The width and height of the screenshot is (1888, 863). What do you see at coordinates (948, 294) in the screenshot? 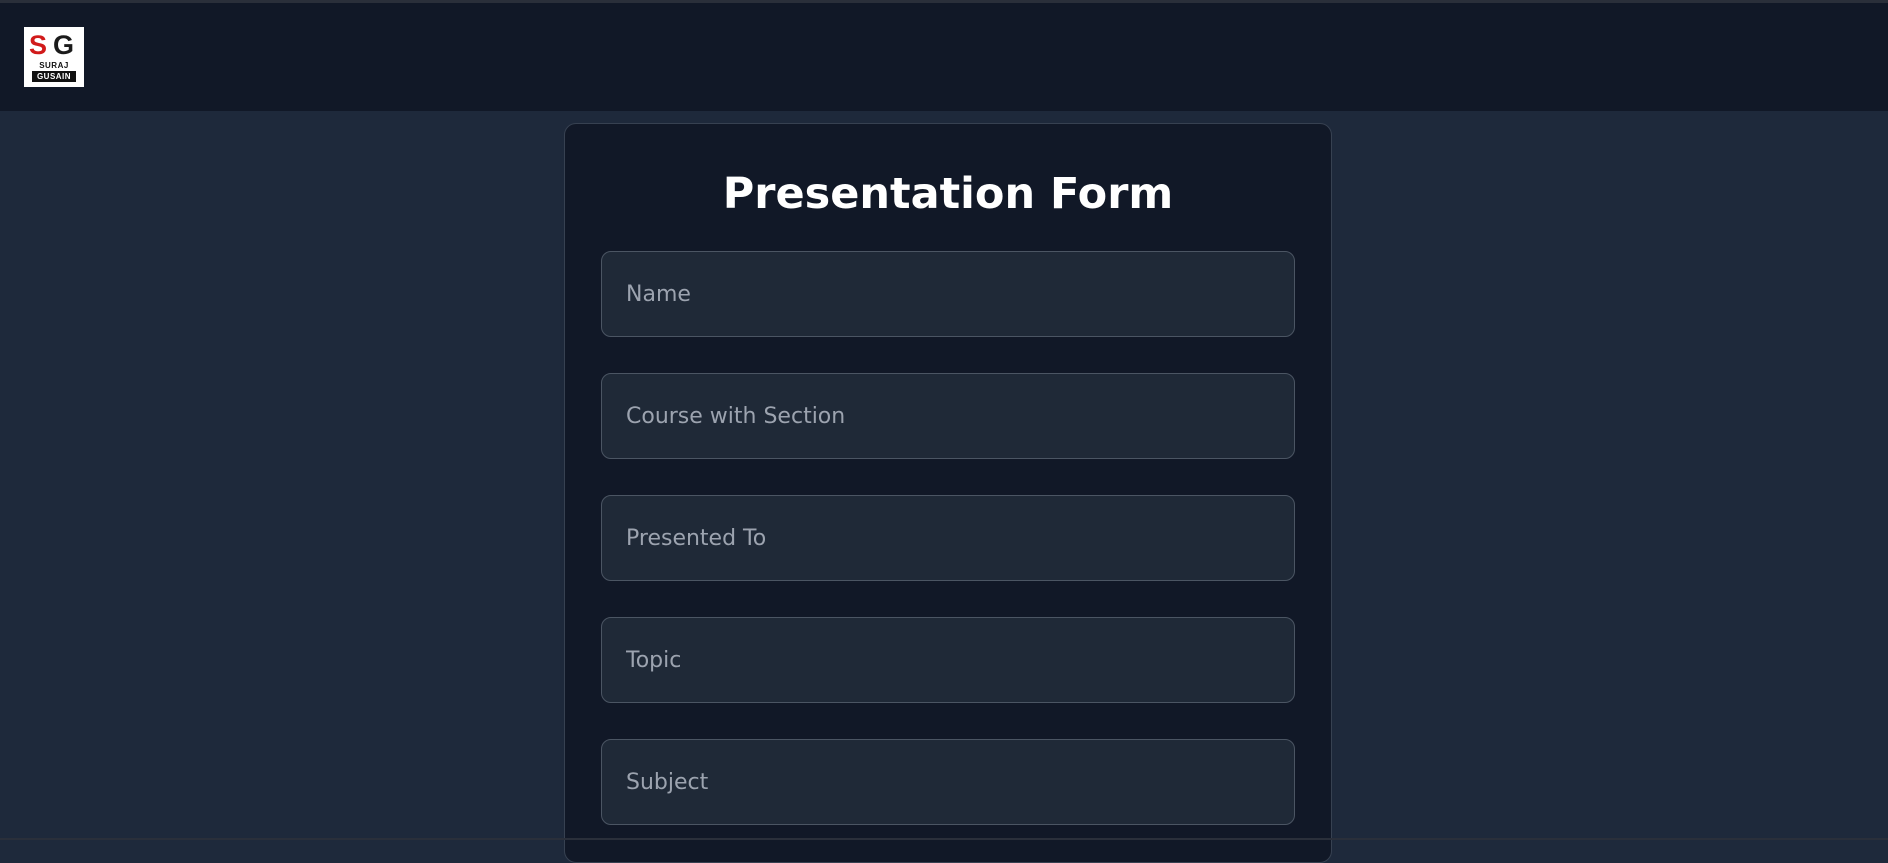
I see `name-input` at bounding box center [948, 294].